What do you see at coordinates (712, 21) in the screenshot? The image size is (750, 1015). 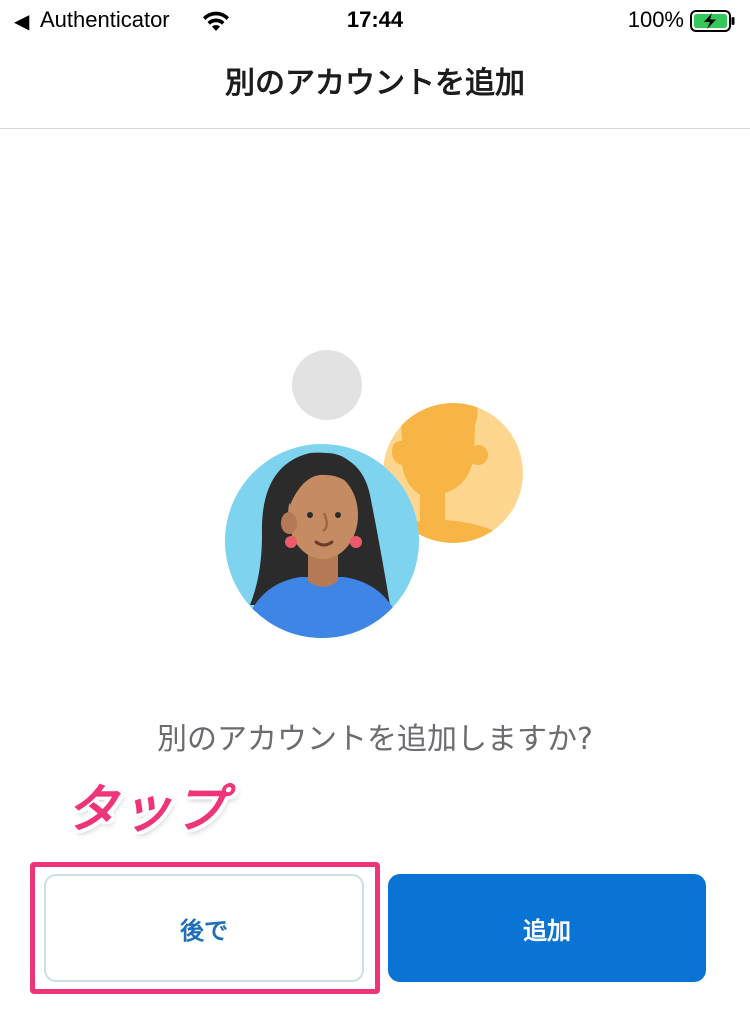 I see `battery-charging-icon` at bounding box center [712, 21].